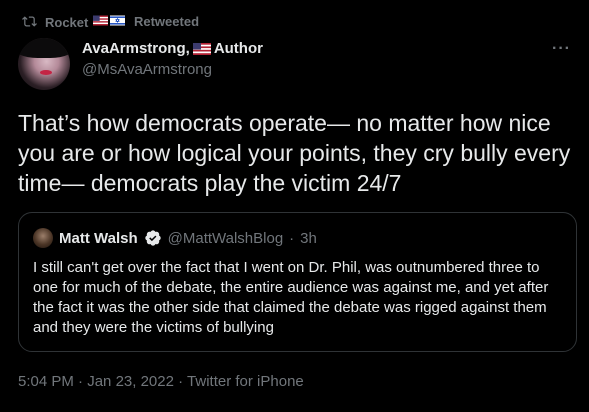  What do you see at coordinates (294, 64) in the screenshot?
I see `tweet-header: AvaArmstrong, Author @MsAvaArmstrong ···` at bounding box center [294, 64].